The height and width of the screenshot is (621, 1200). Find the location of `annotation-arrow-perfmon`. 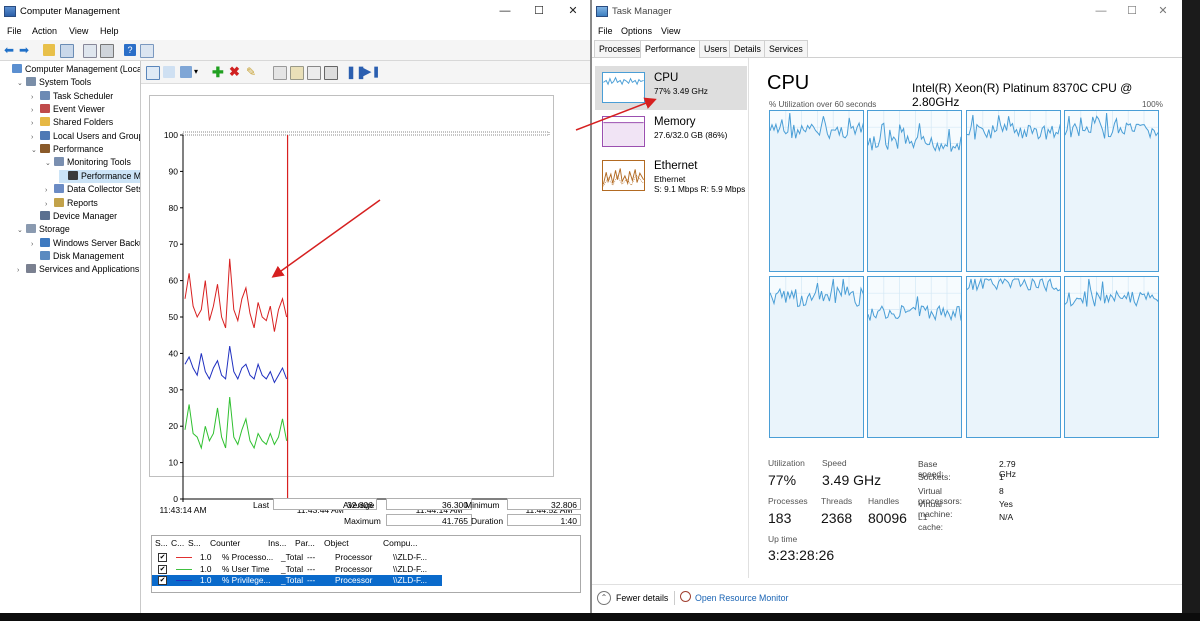

annotation-arrow-perfmon is located at coordinates (326, 238).